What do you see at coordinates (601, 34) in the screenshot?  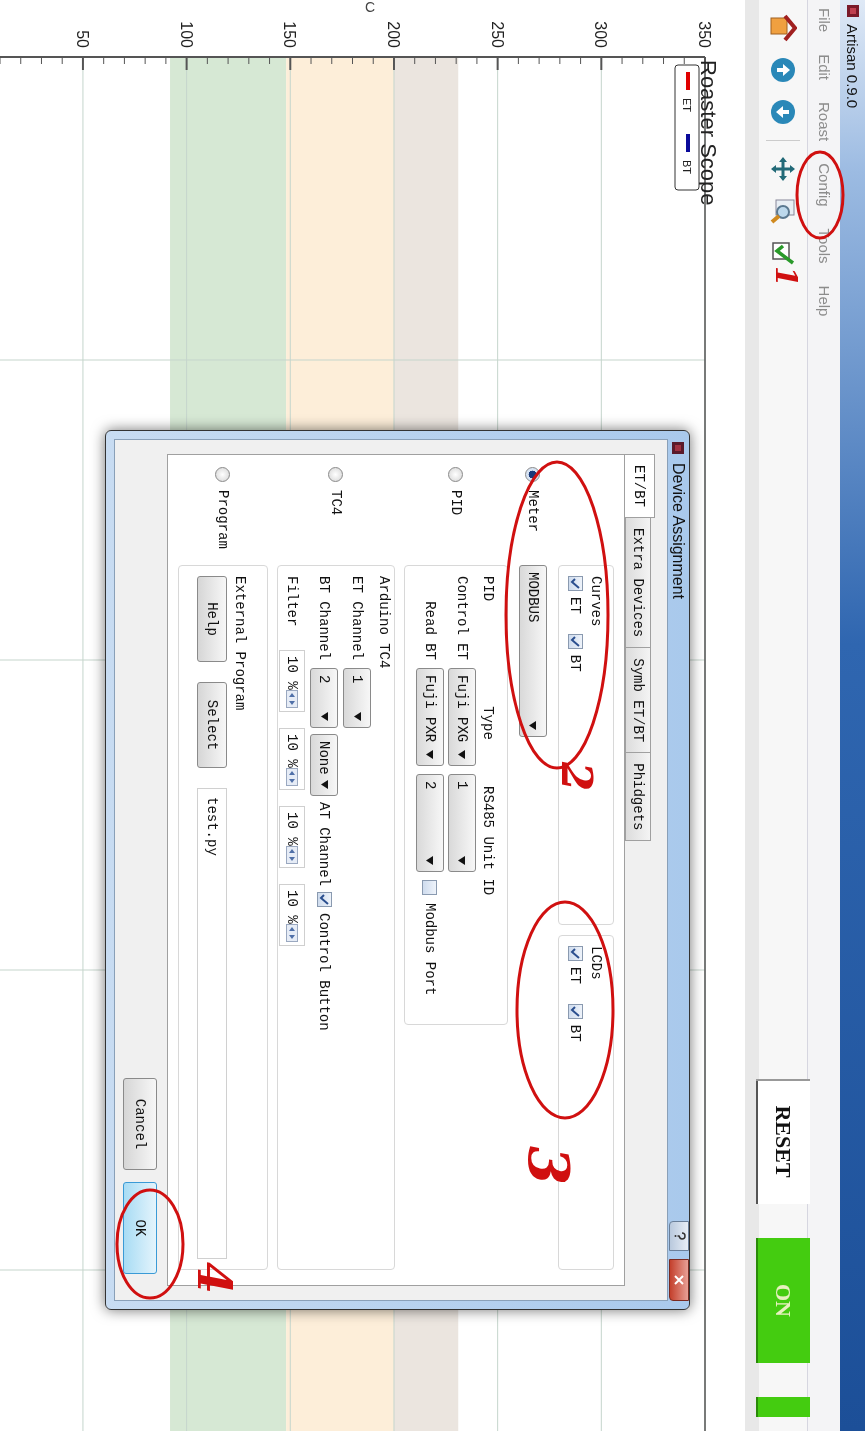 I see `axis-label: 300` at bounding box center [601, 34].